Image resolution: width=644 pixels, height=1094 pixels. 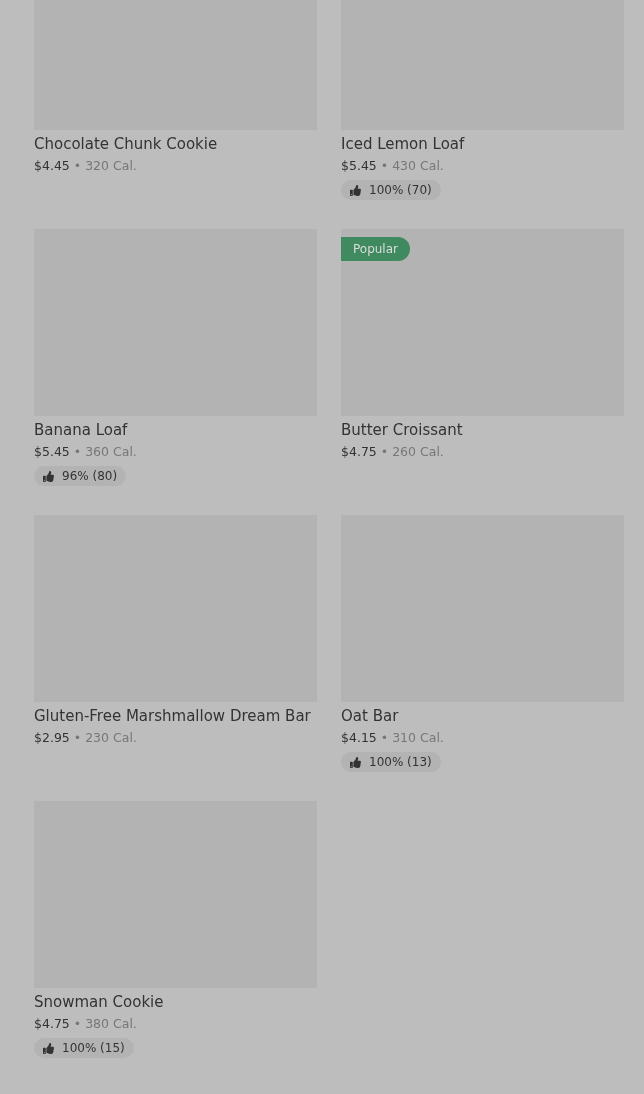 I want to click on item-calories: 230 Cal., so click(x=111, y=738).